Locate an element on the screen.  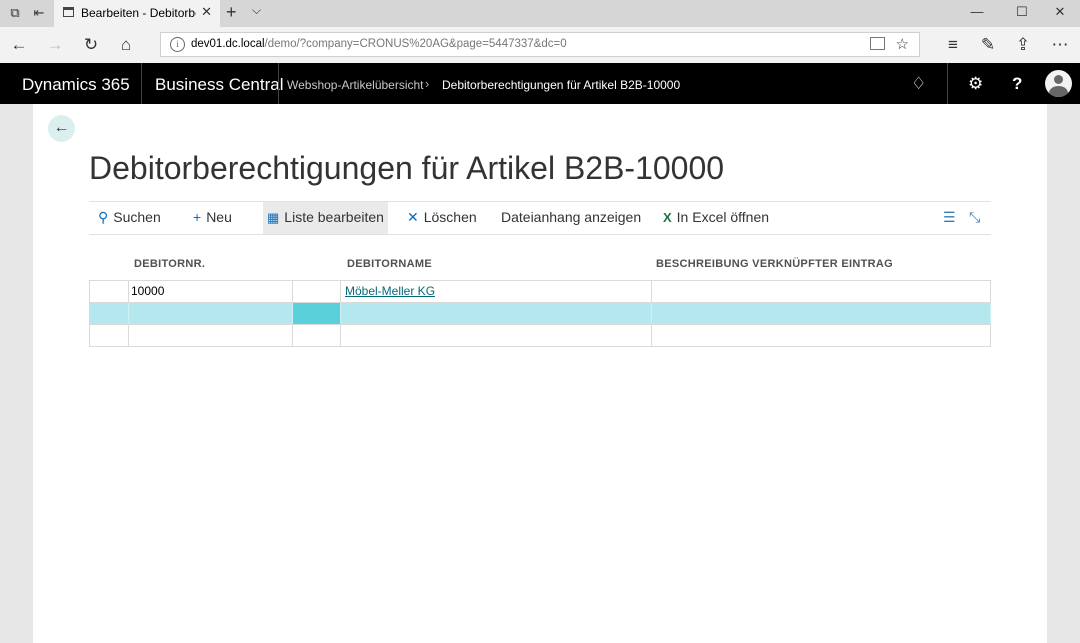
lookup-cell-active is located at coordinates (317, 313).